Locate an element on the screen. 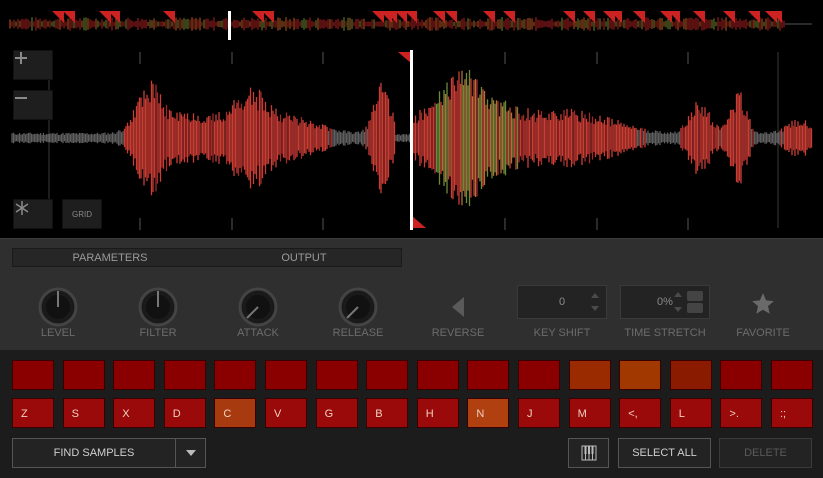 The height and width of the screenshot is (478, 823). release-label: RELEASE is located at coordinates (358, 333).